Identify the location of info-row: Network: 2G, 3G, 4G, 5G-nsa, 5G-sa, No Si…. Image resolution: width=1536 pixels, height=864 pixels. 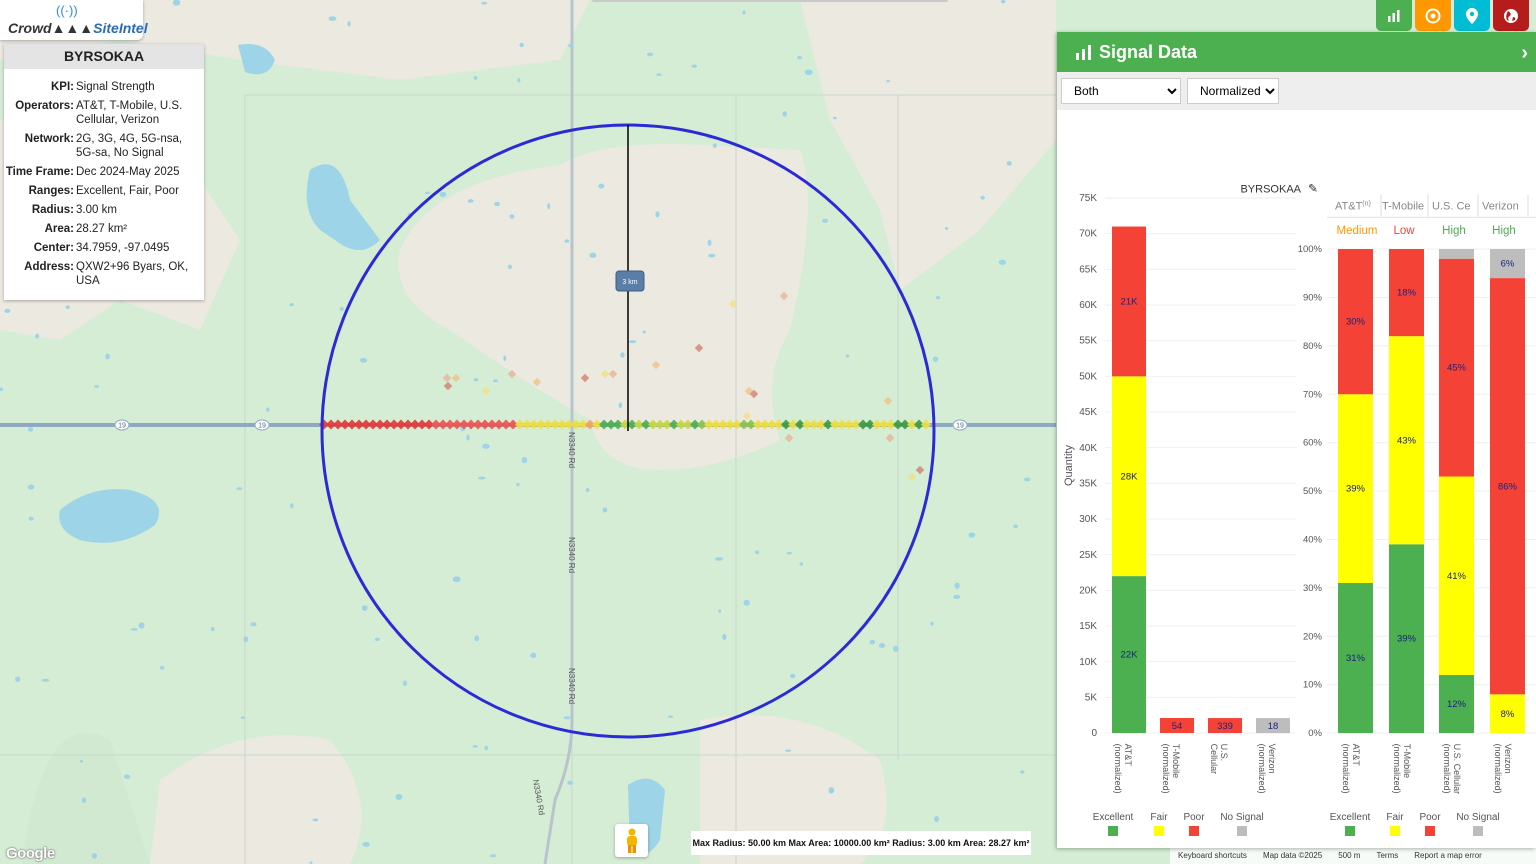
(104, 146).